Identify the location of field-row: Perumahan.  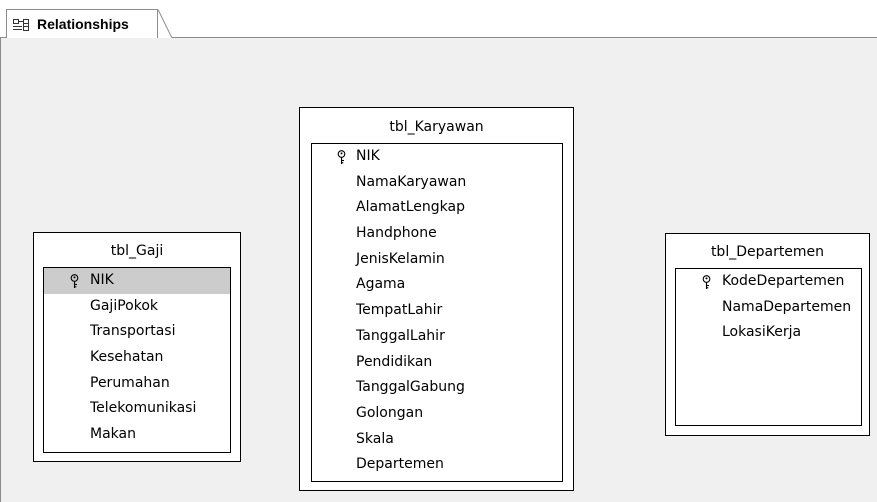
(137, 384).